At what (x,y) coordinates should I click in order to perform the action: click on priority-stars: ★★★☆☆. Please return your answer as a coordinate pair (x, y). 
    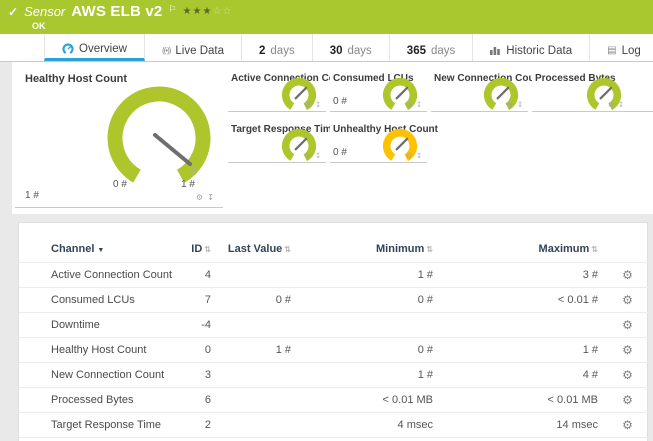
    Looking at the image, I should click on (208, 11).